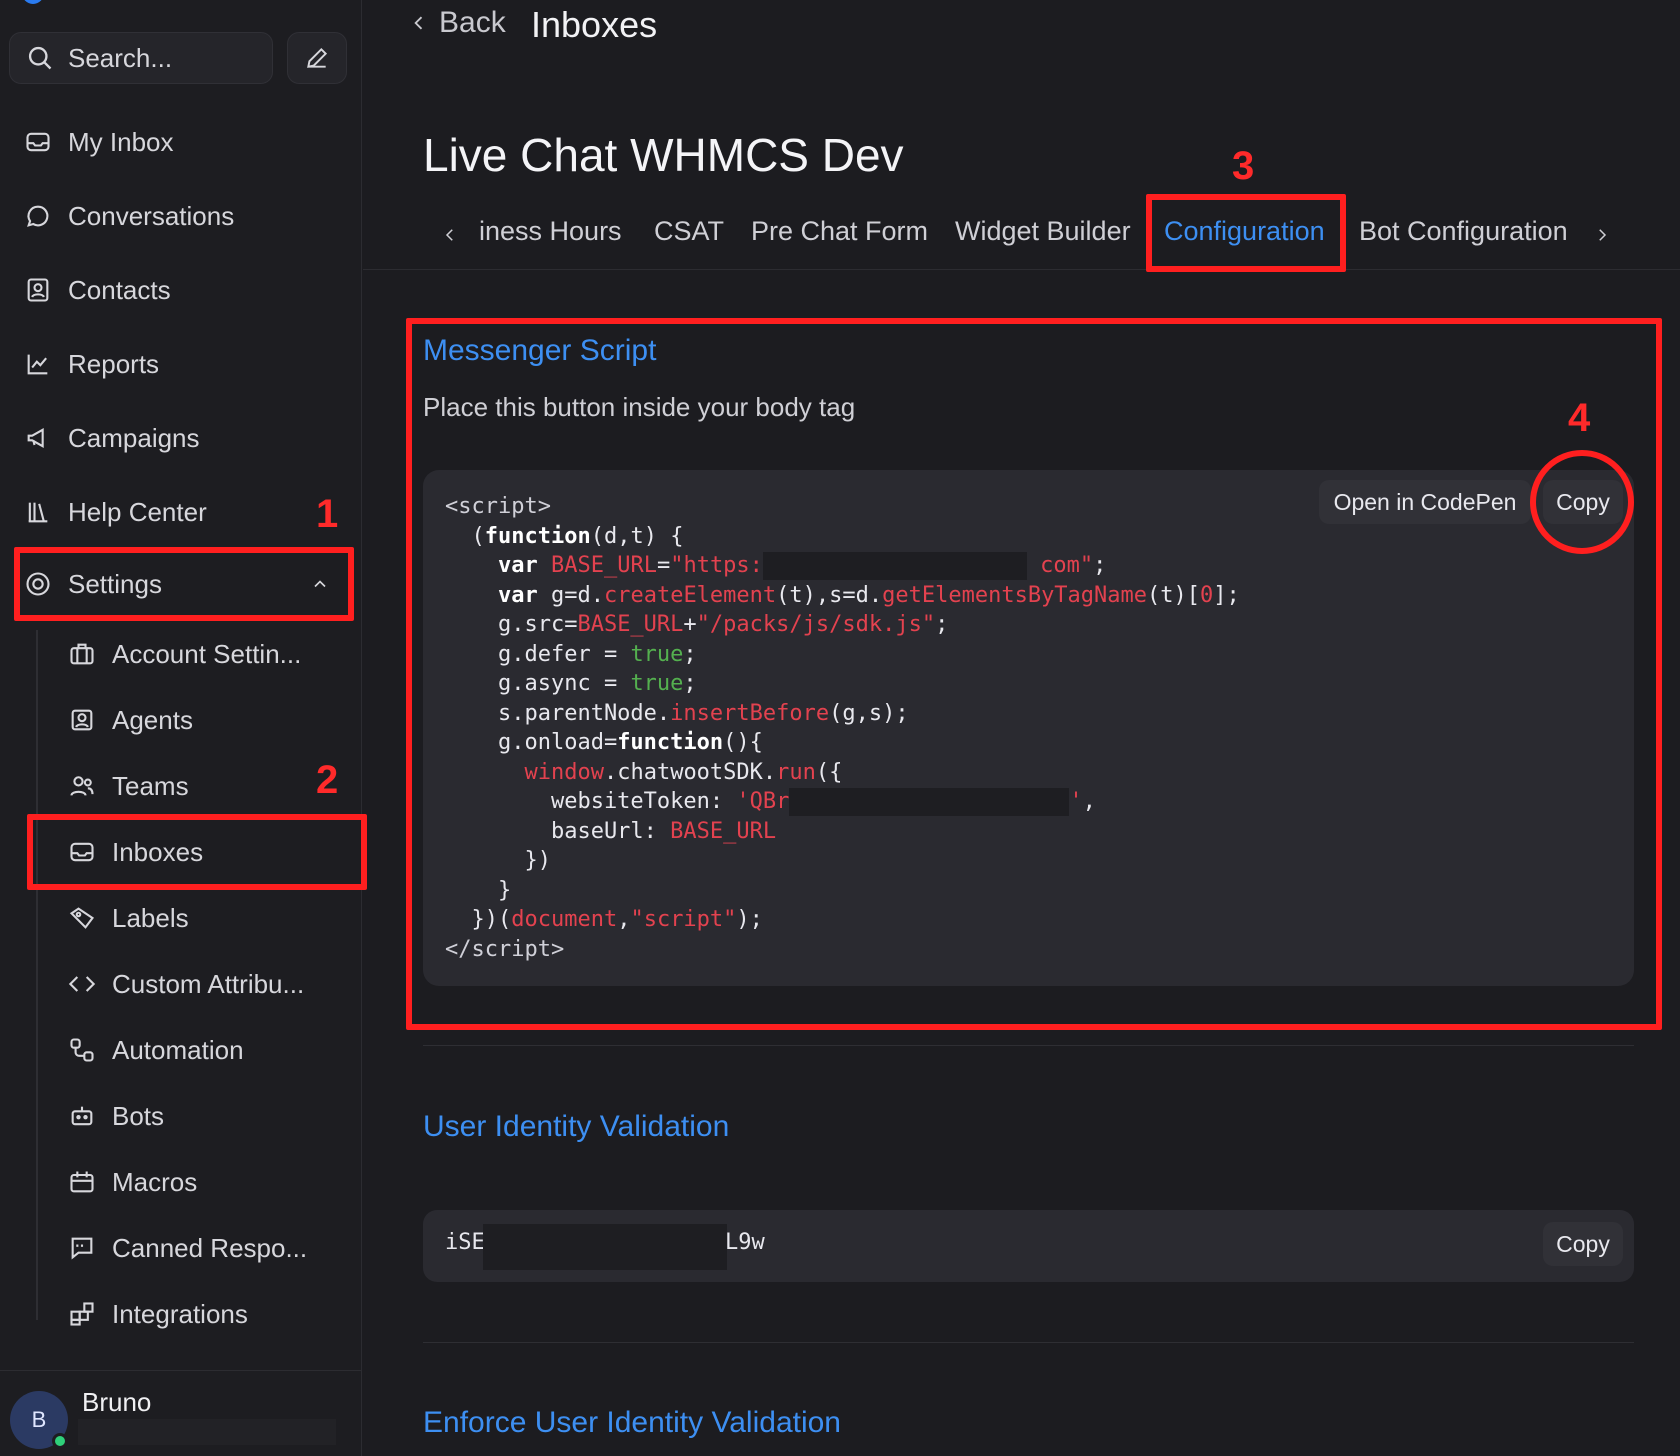  Describe the element at coordinates (1246, 233) in the screenshot. I see `annotation-box-configuration` at that location.